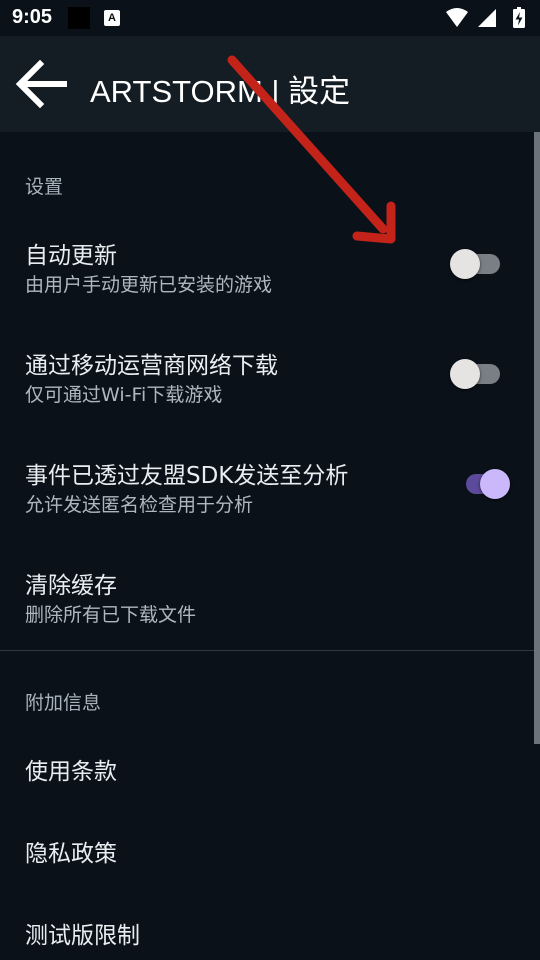 The image size is (540, 960). What do you see at coordinates (149, 285) in the screenshot?
I see `pref-summary: 由用户手动更新已安装的游戏` at bounding box center [149, 285].